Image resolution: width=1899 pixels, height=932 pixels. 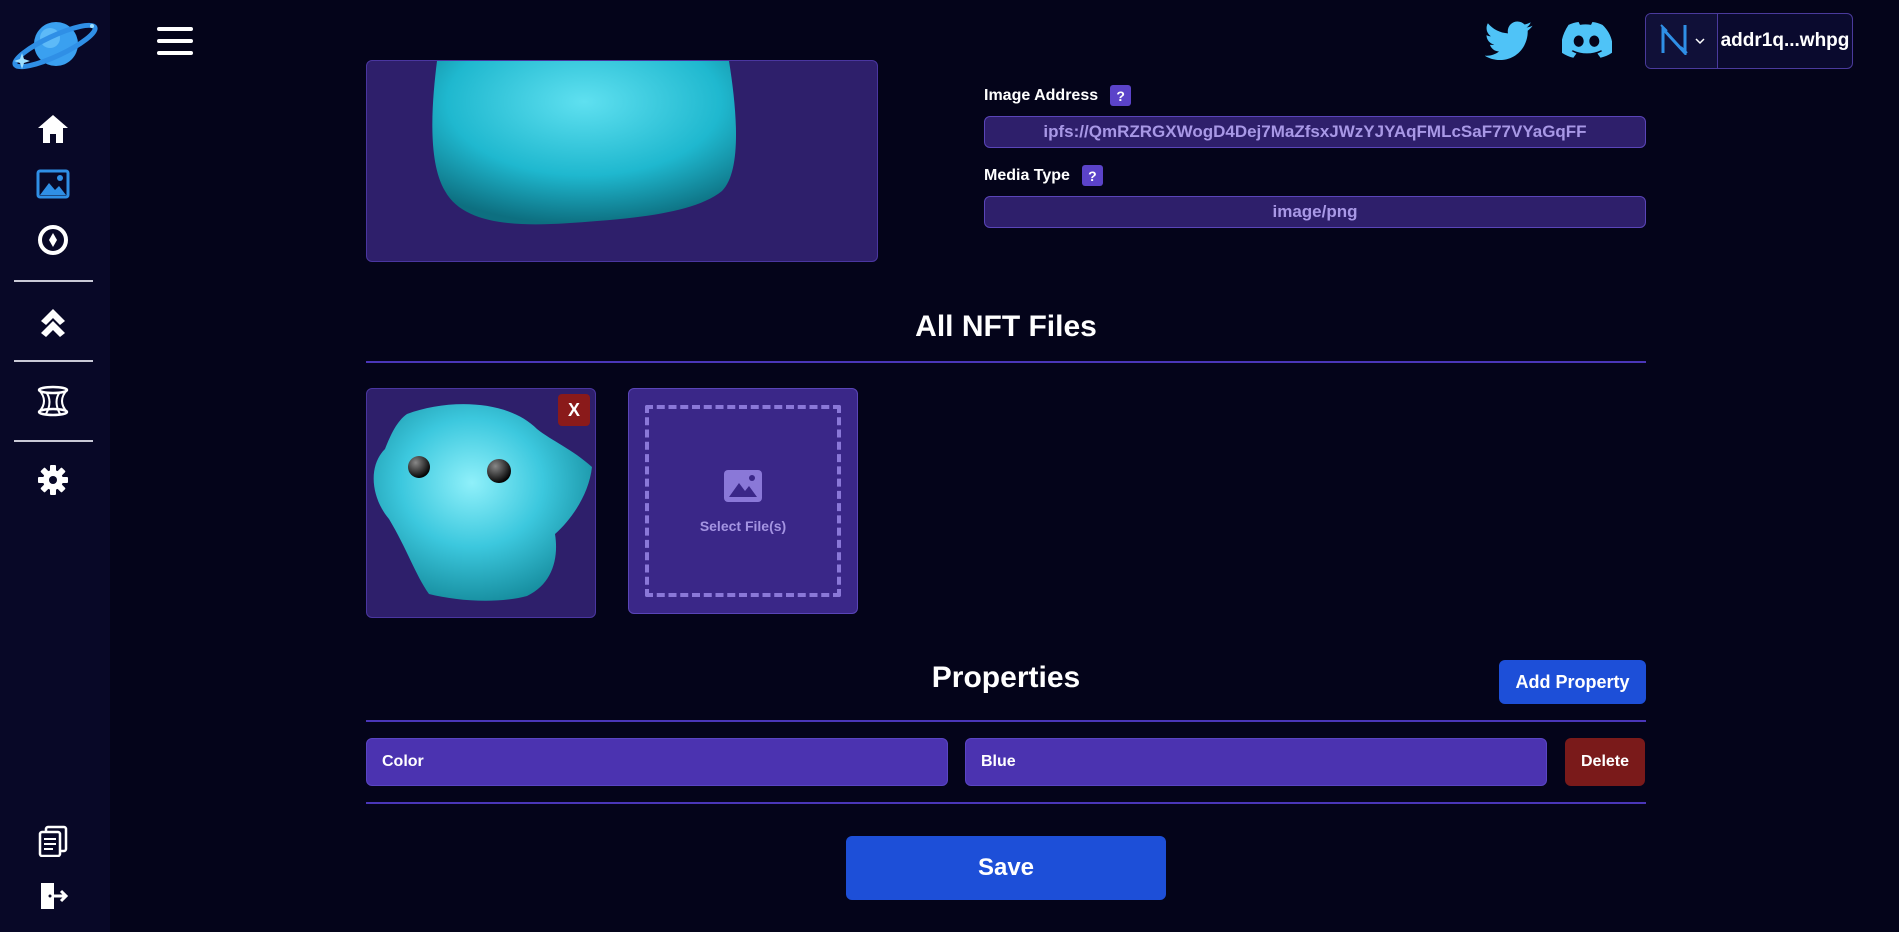 I want to click on chevron-down-icon, so click(x=1699, y=41).